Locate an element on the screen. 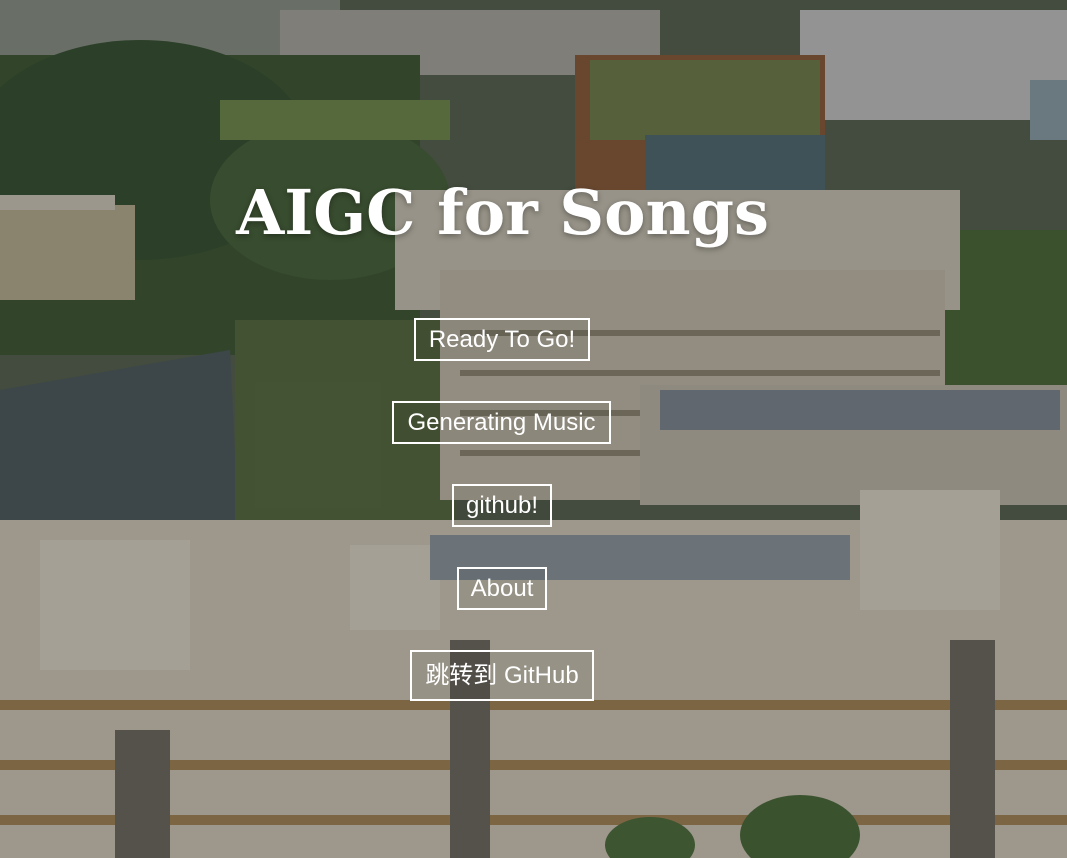 This screenshot has height=858, width=1067. page-title: AIGC for Songs is located at coordinates (502, 212).